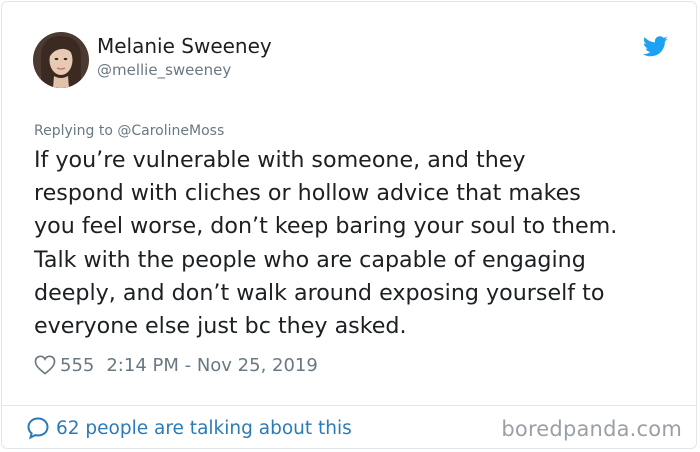  I want to click on twitter-bird-icon, so click(655, 46).